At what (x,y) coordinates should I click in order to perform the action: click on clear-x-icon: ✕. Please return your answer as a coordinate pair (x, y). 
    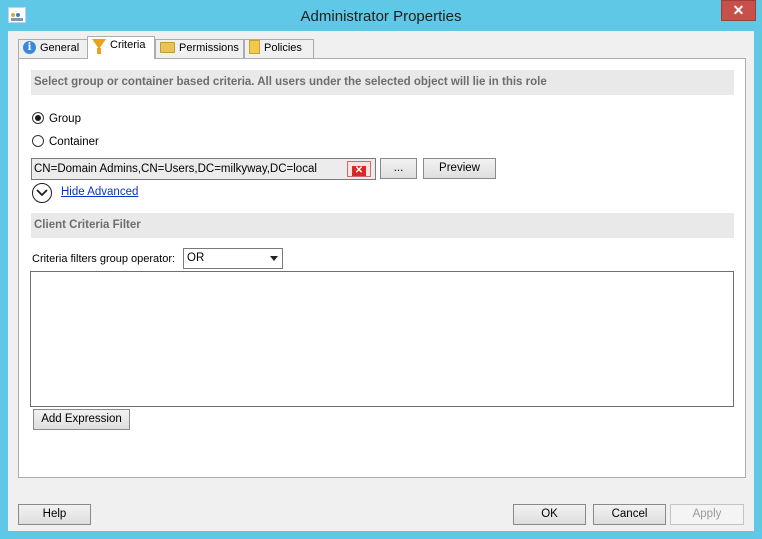
    Looking at the image, I should click on (359, 171).